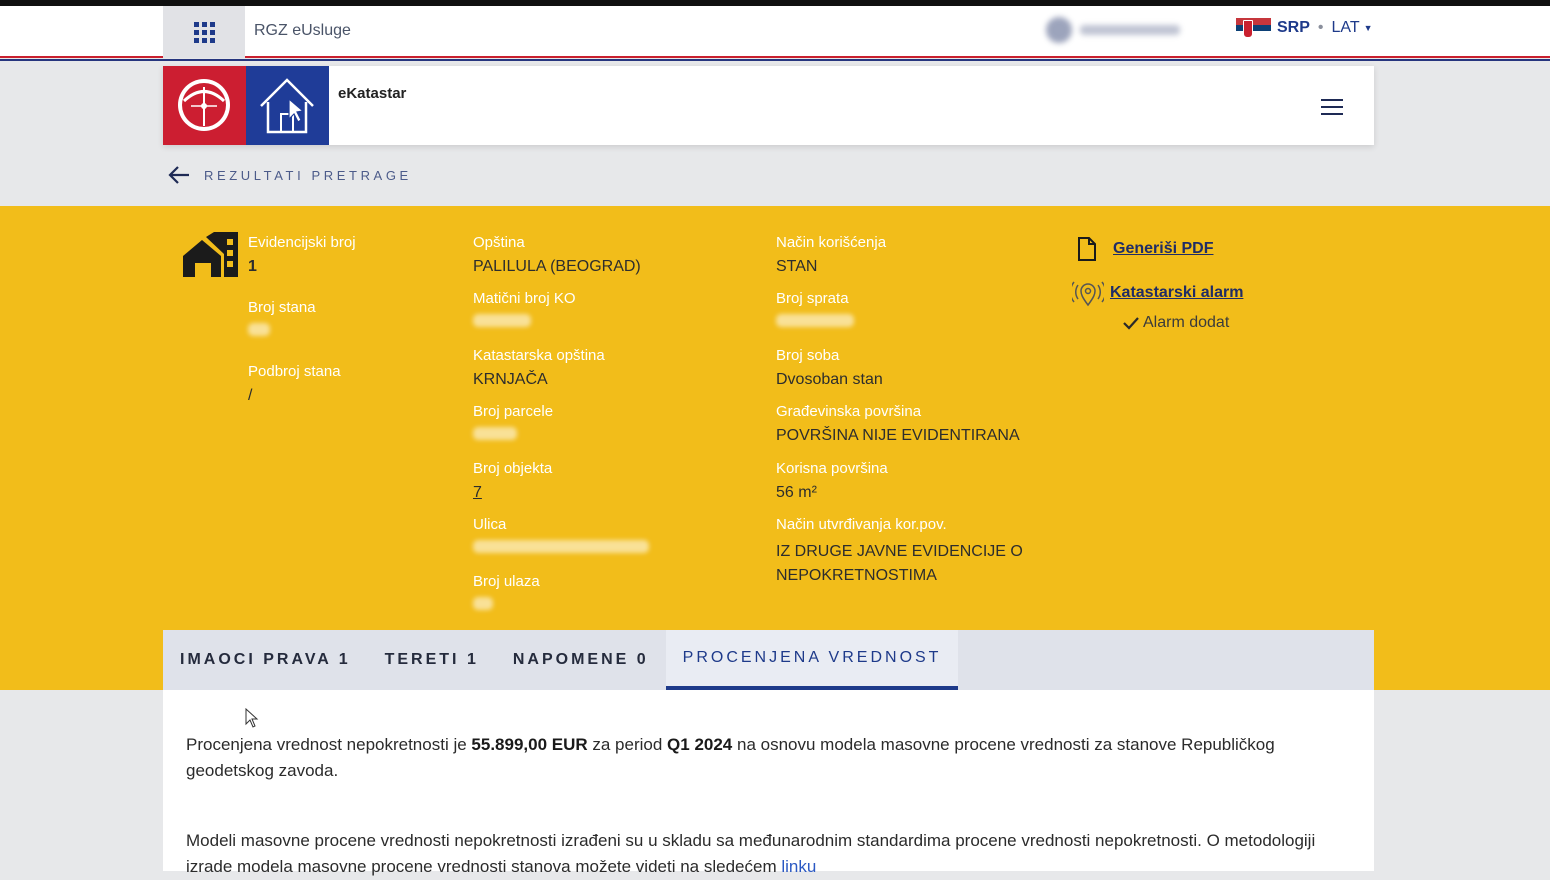 Image resolution: width=1550 pixels, height=880 pixels. What do you see at coordinates (808, 355) in the screenshot?
I see `field-label: Broj soba` at bounding box center [808, 355].